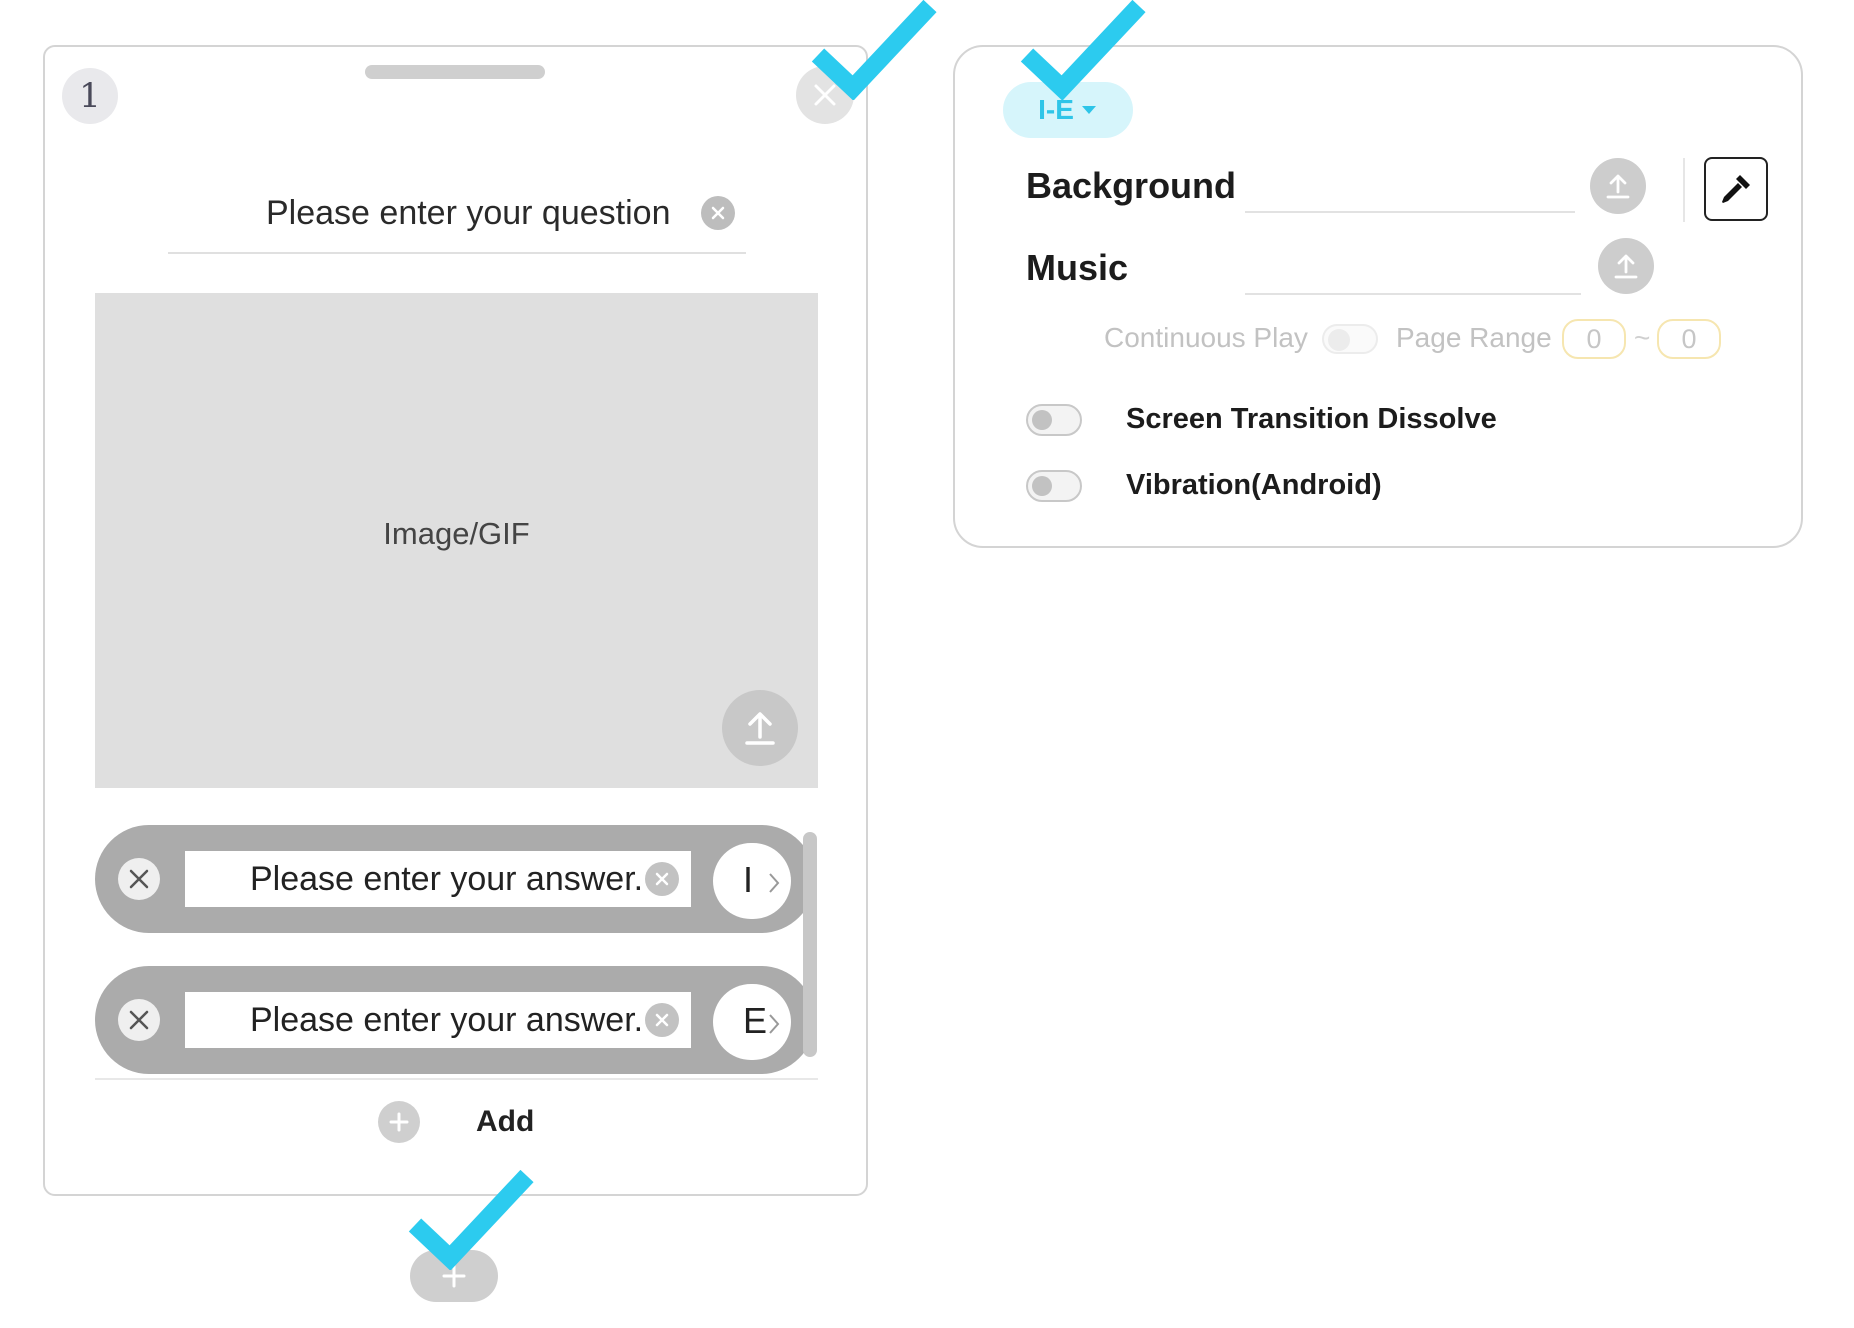 Image resolution: width=1854 pixels, height=1328 pixels. I want to click on add-answer-label: Add, so click(505, 1121).